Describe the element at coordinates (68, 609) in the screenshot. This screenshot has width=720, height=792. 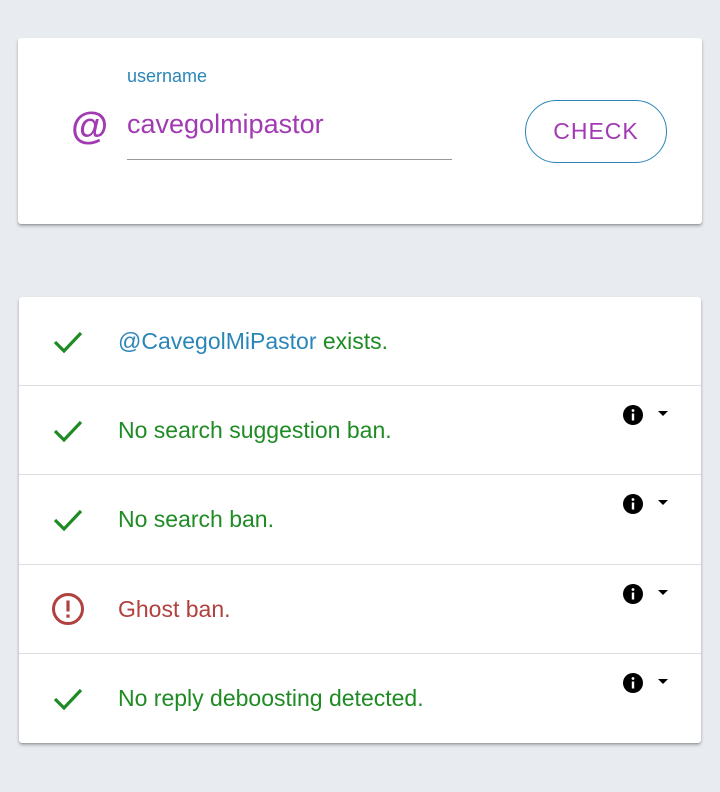
I see `alert-circle-icon` at that location.